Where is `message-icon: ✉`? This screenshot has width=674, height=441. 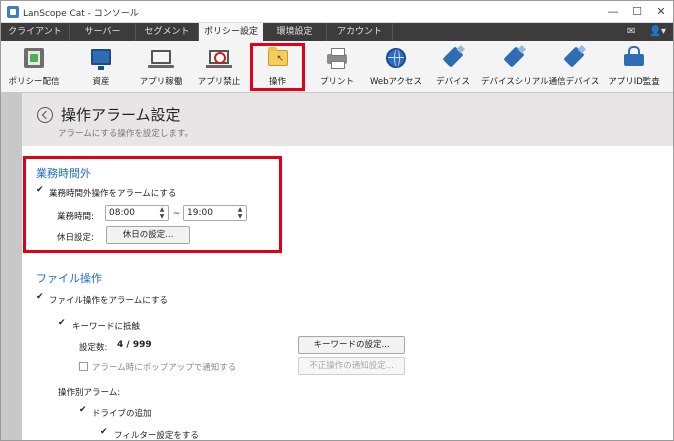 message-icon: ✉ is located at coordinates (631, 32).